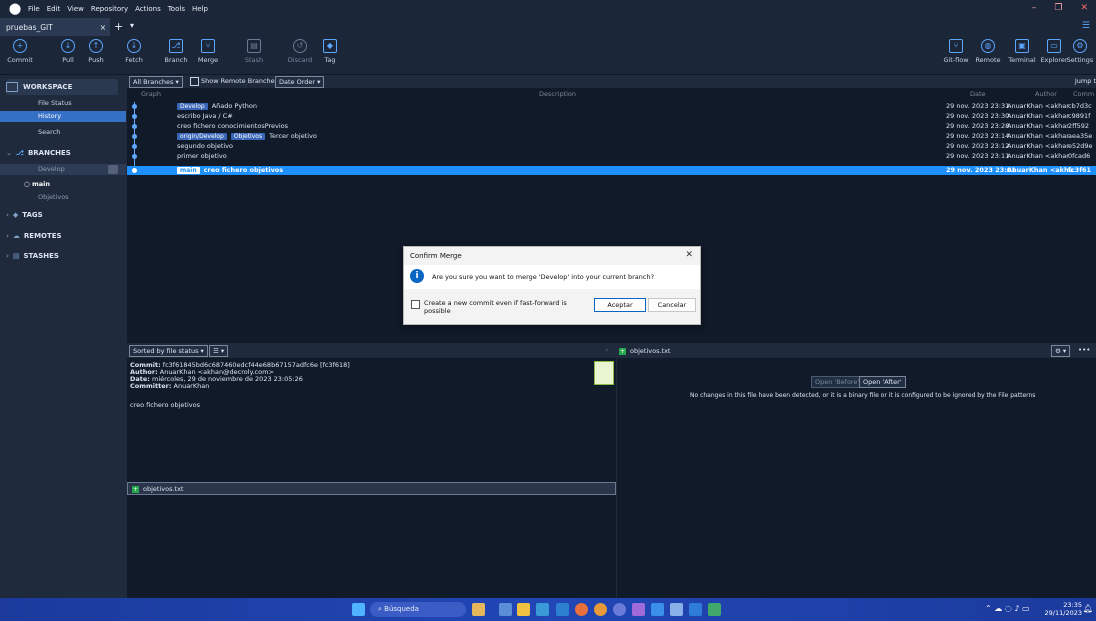  I want to click on discord-icon, so click(619, 609).